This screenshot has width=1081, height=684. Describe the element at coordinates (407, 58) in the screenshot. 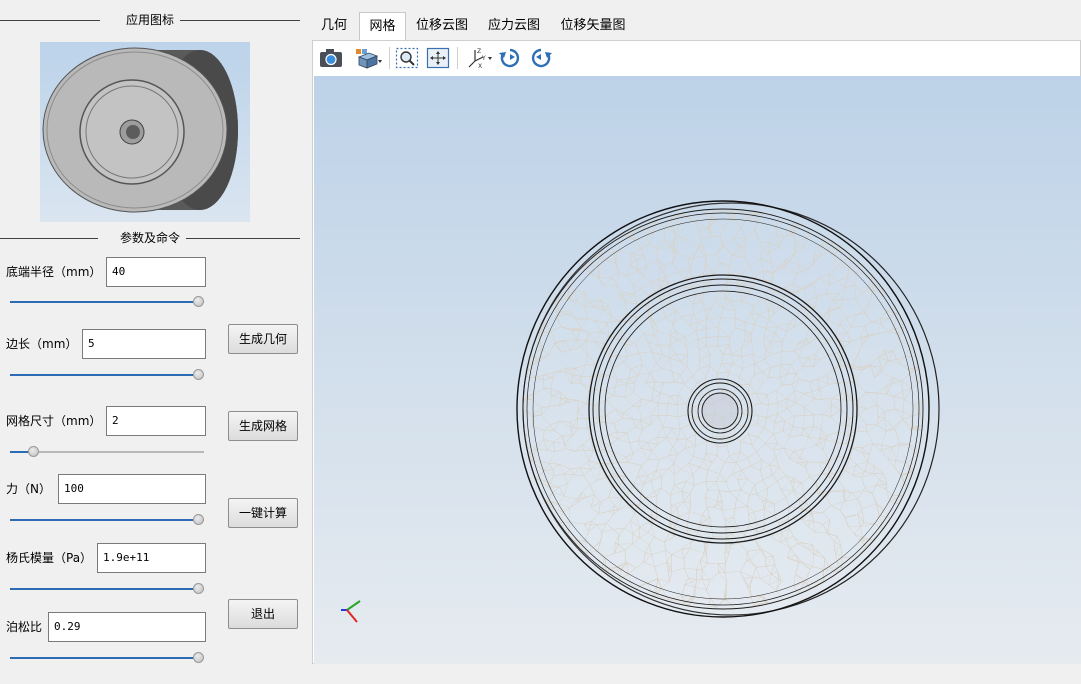

I see `zoom-fit-icon` at that location.